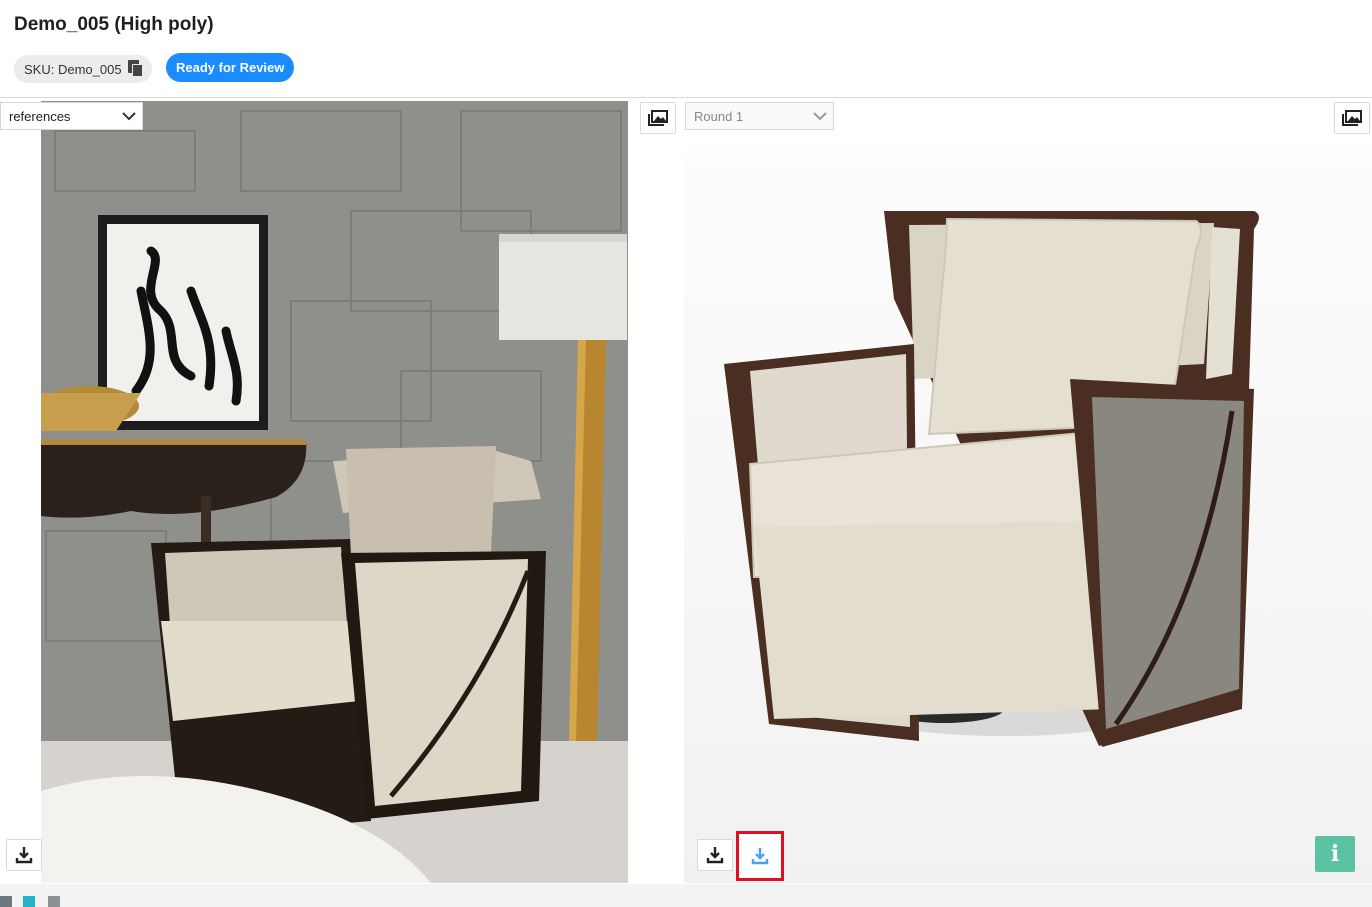 This screenshot has height=907, width=1372. Describe the element at coordinates (71, 116) in the screenshot. I see `reference-select: references` at that location.